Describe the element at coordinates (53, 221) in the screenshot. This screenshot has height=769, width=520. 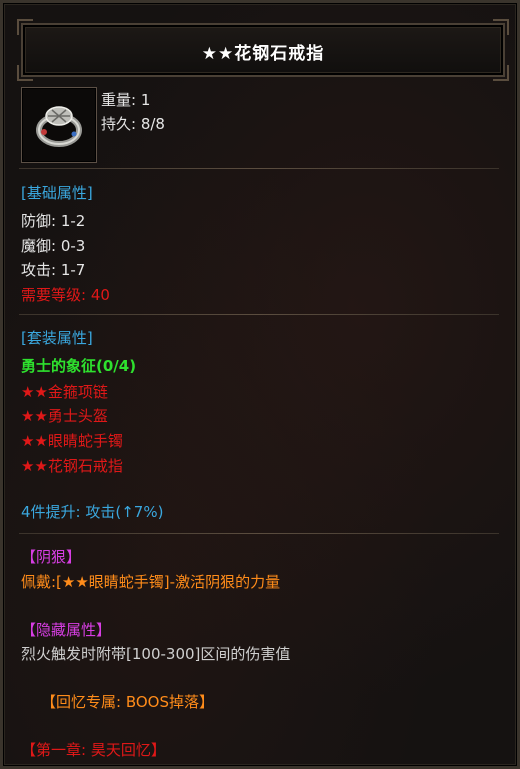
I see `defense-stat: 防御: 1-2` at that location.